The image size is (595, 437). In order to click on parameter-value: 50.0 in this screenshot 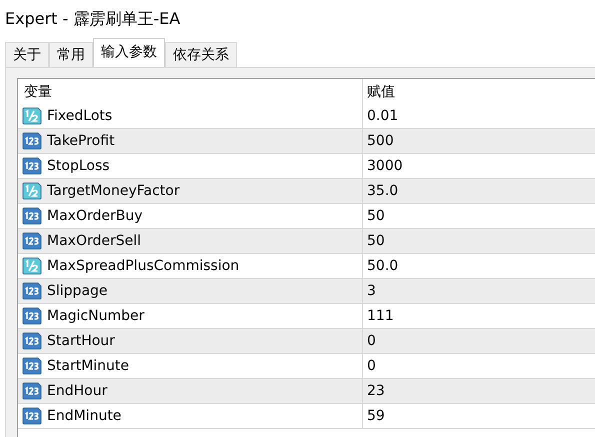, I will do `click(479, 266)`.